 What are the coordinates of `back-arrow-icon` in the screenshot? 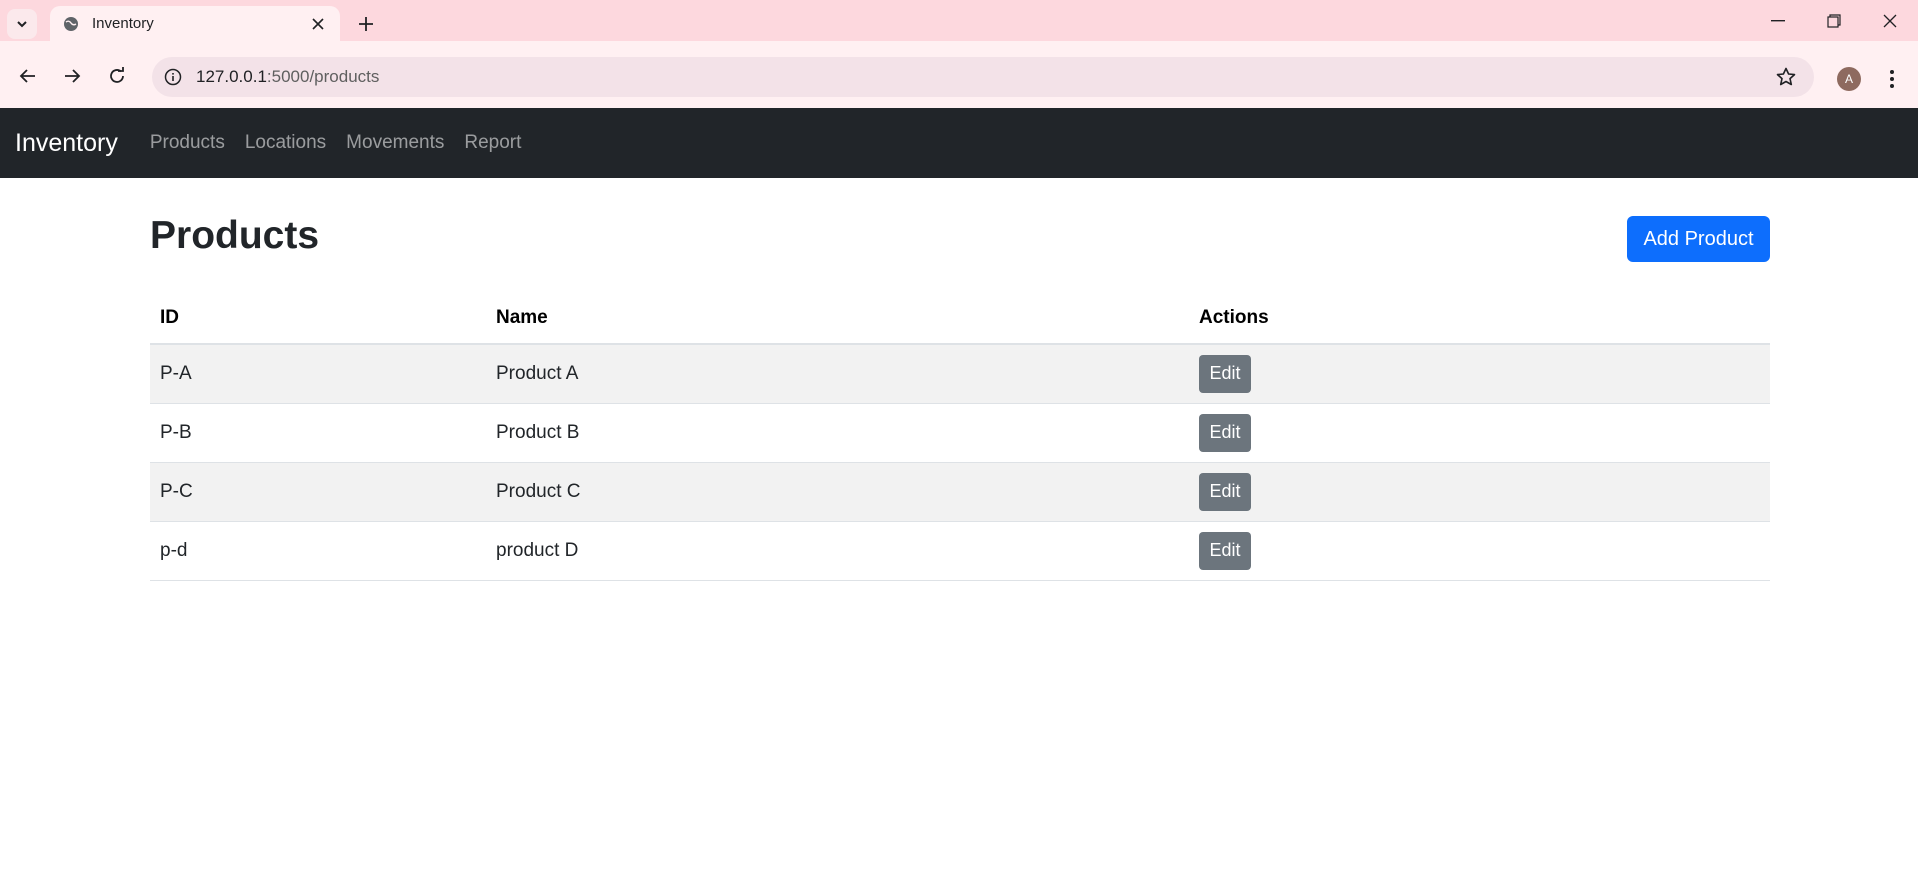 It's located at (28, 76).